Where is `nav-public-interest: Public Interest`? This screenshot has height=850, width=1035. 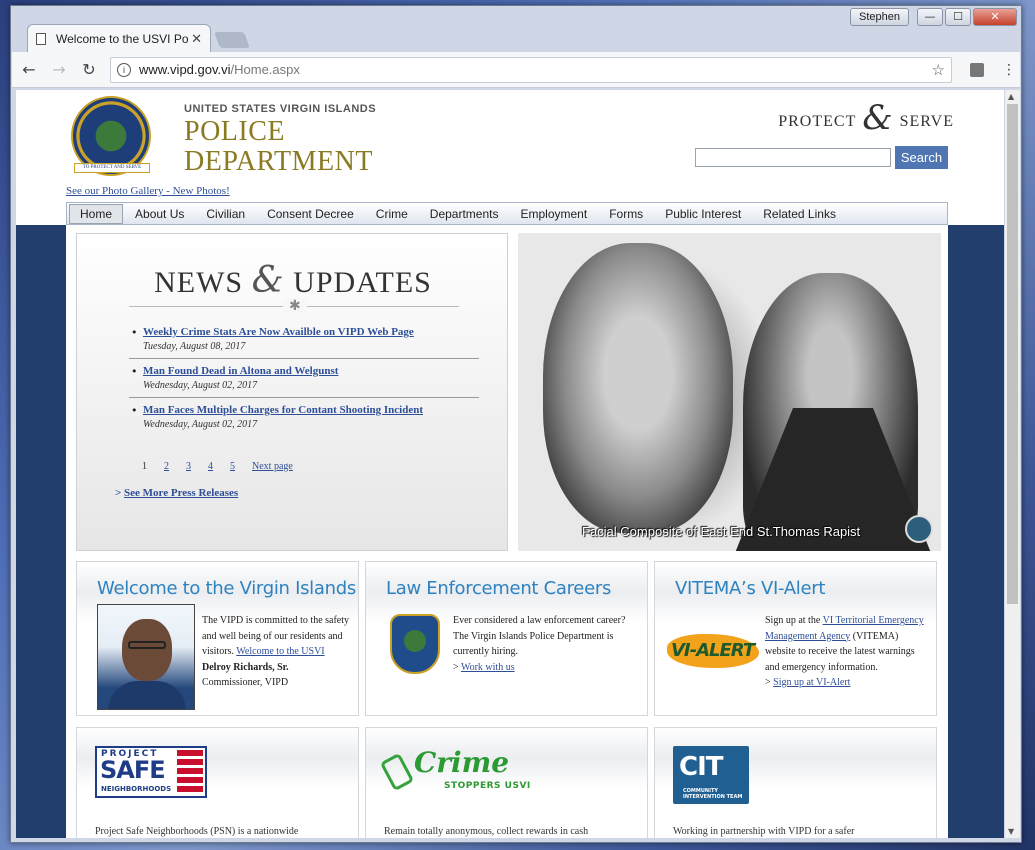 nav-public-interest: Public Interest is located at coordinates (703, 214).